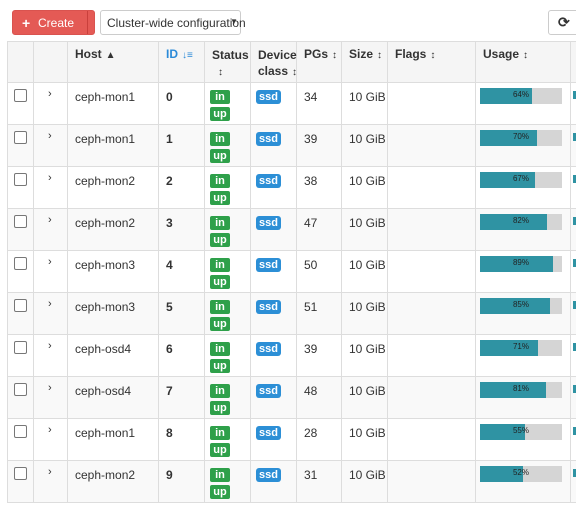 The width and height of the screenshot is (576, 514). What do you see at coordinates (319, 397) in the screenshot?
I see `pgs-cell: 48` at bounding box center [319, 397].